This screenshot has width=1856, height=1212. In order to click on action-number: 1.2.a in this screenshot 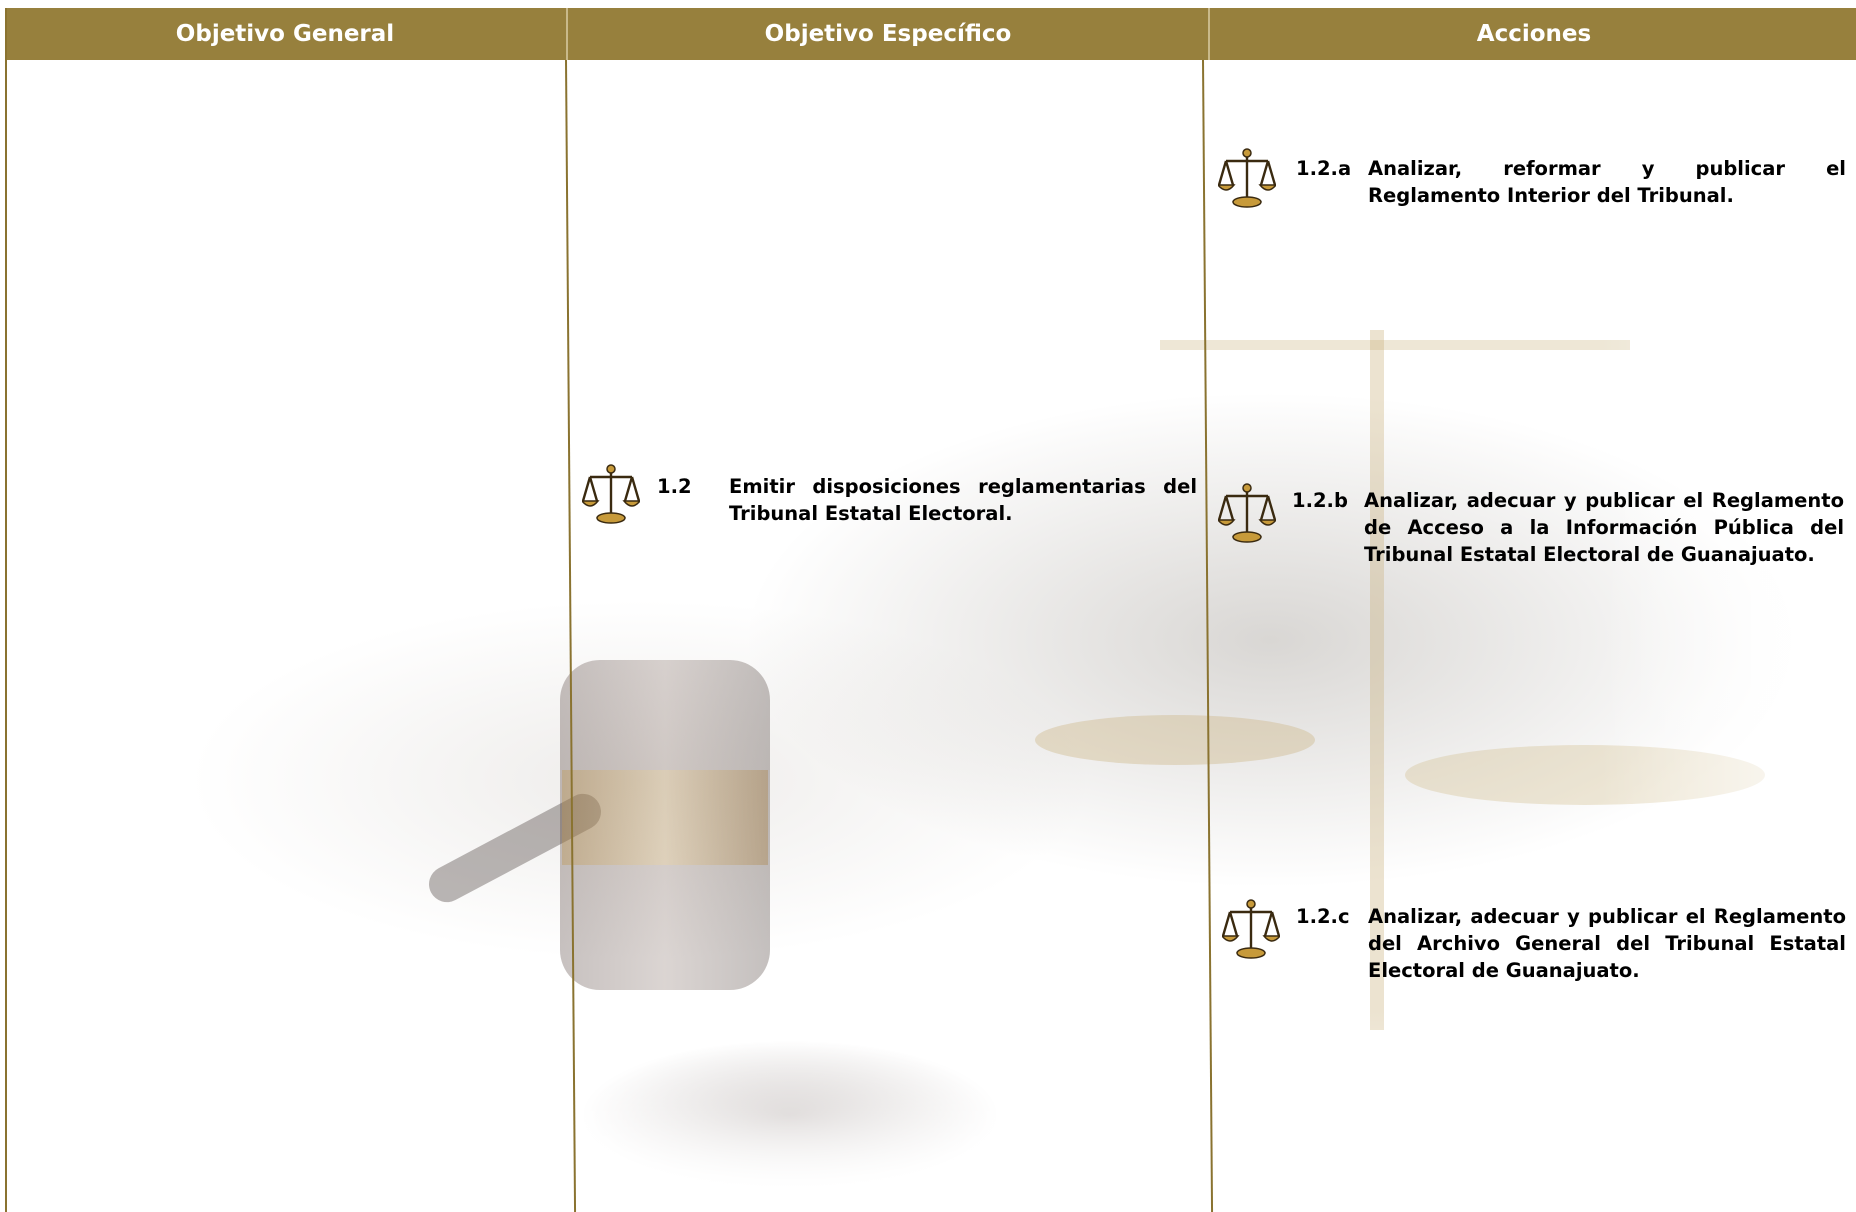, I will do `click(1324, 168)`.